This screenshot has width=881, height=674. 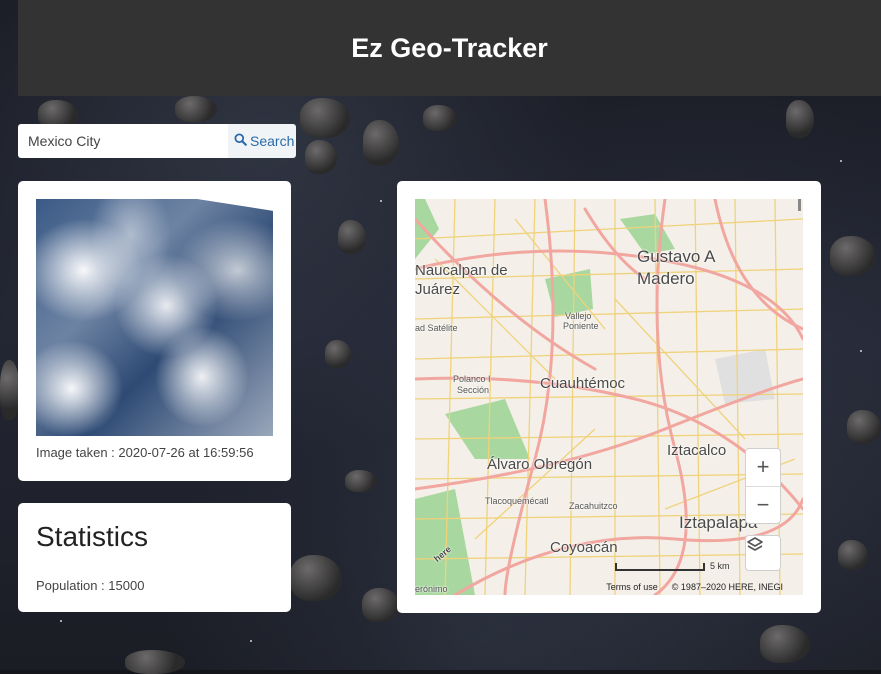 I want to click on satellite-image-card: Image taken : 2020-07-26 at 16:59:56, so click(x=154, y=331).